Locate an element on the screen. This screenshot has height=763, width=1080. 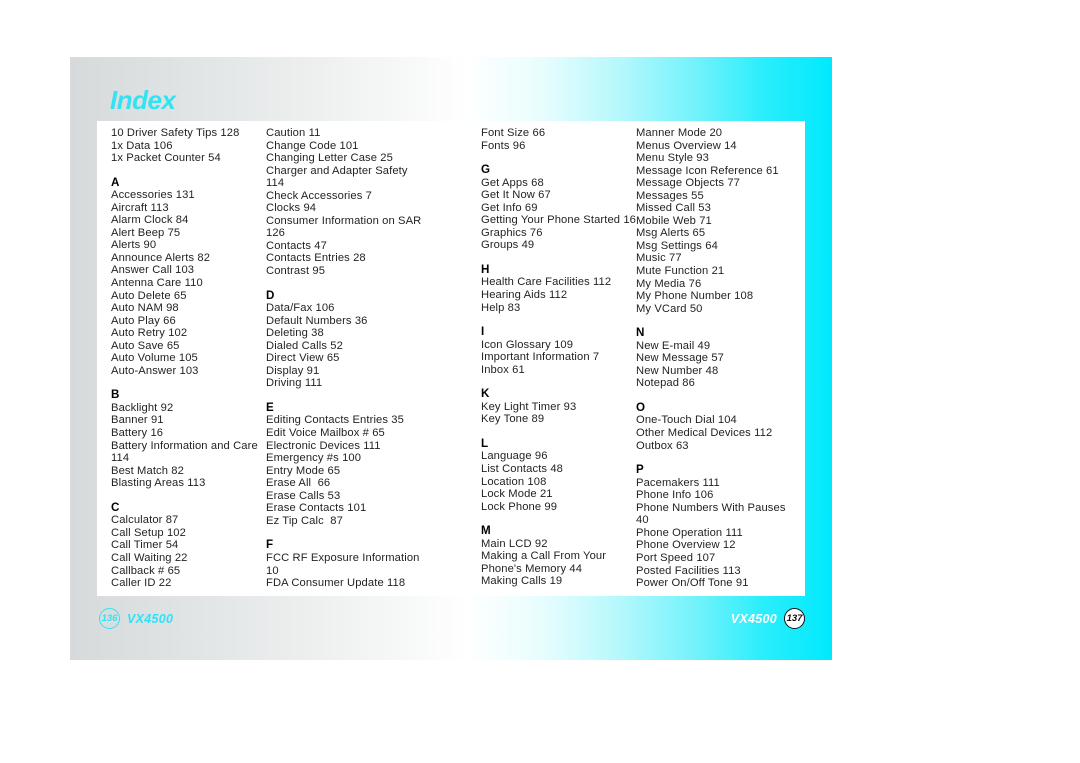
index-entry: New Number 48 is located at coordinates (677, 370).